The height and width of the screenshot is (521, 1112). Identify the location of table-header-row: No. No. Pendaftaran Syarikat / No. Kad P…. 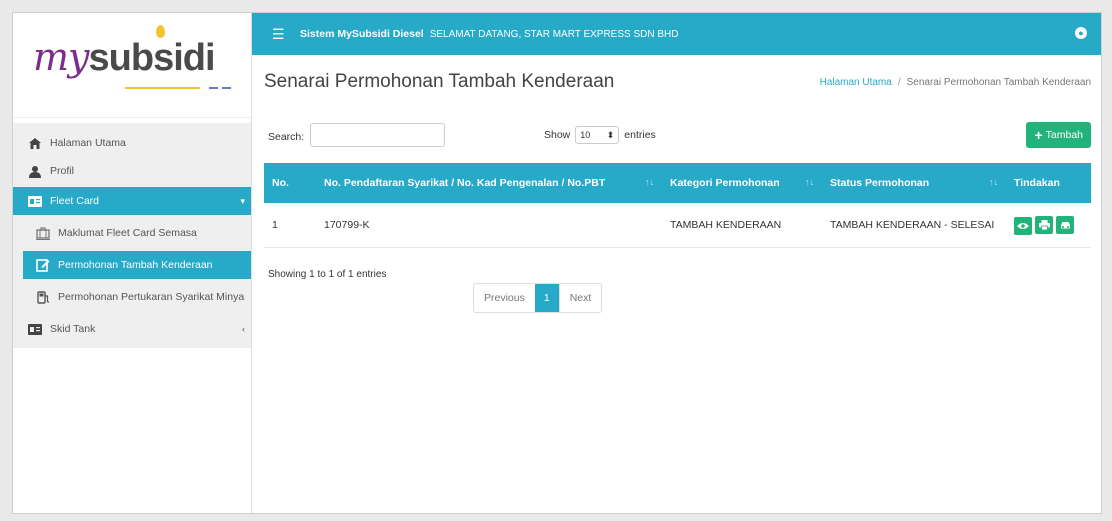
(677, 183).